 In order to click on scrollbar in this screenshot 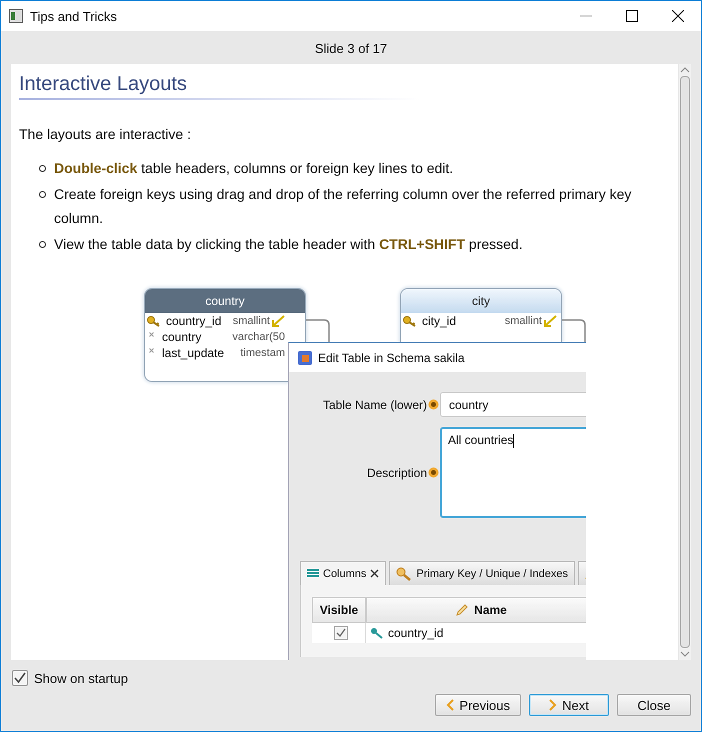, I will do `click(685, 362)`.